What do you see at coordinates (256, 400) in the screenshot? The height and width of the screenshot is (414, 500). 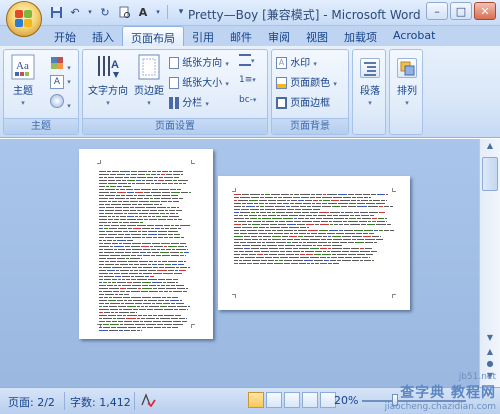 I see `print-layout-view-icon` at bounding box center [256, 400].